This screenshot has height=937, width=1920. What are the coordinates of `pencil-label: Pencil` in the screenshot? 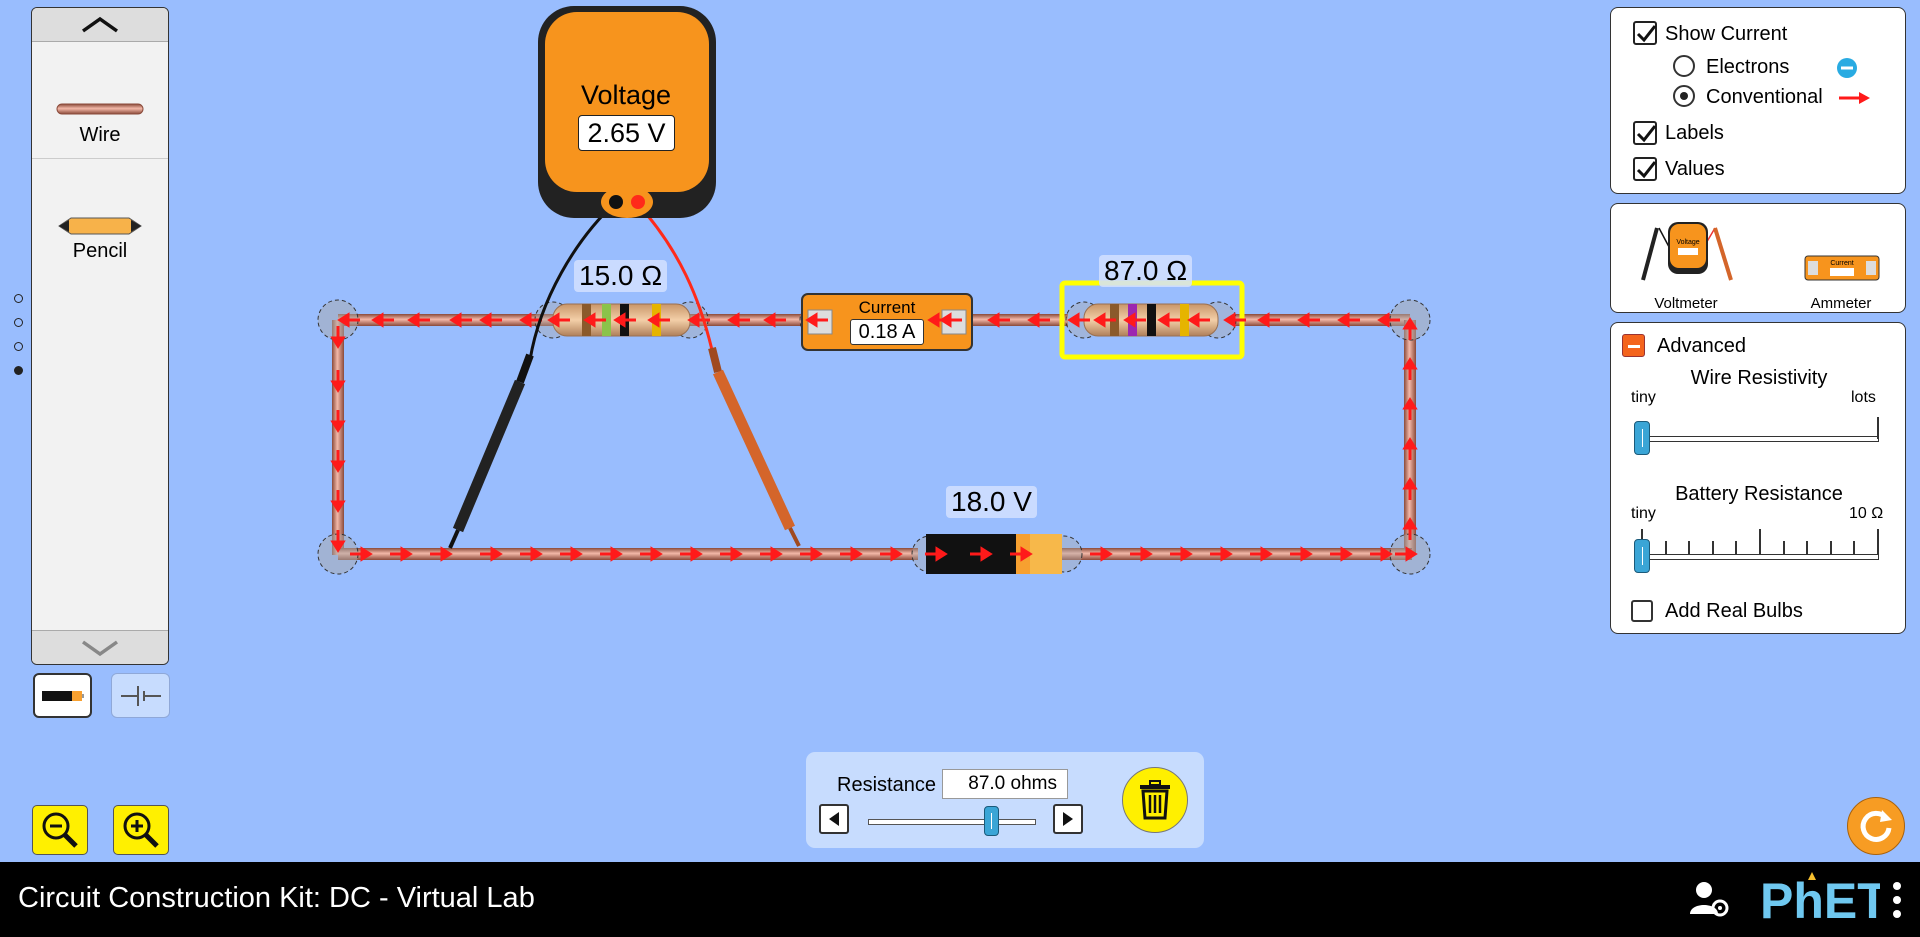 It's located at (100, 251).